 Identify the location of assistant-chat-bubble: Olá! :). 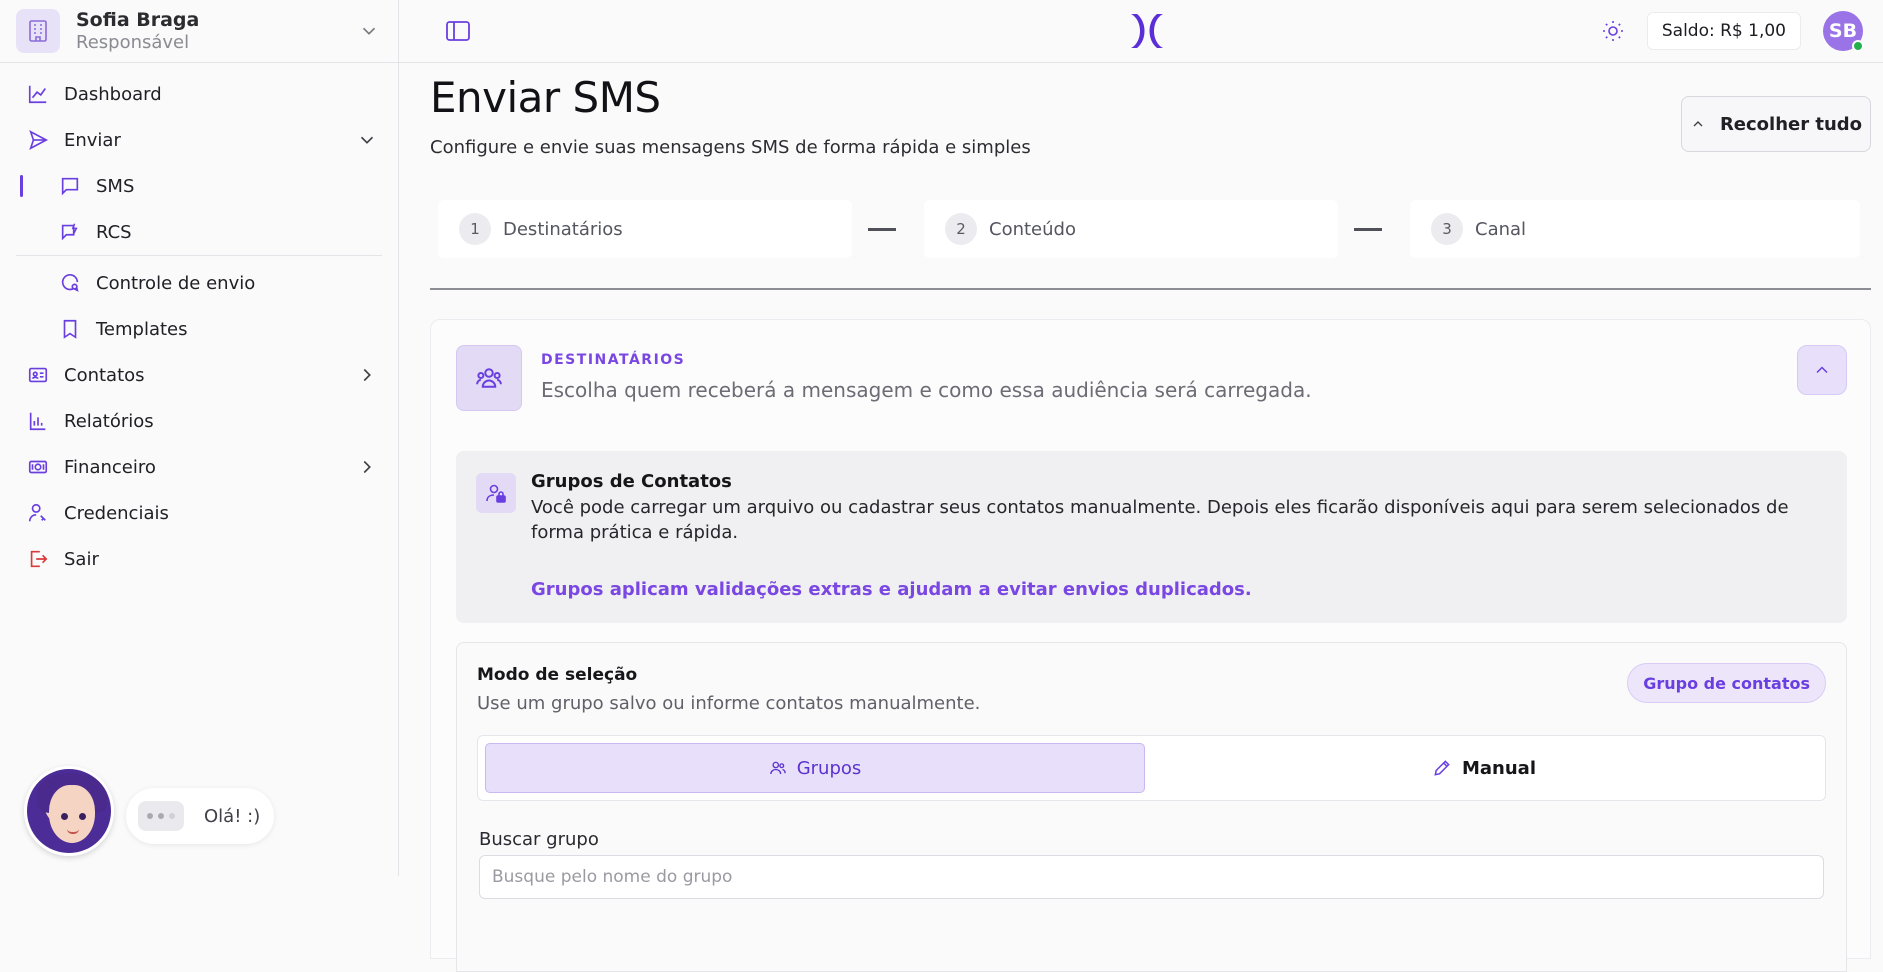
(200, 816).